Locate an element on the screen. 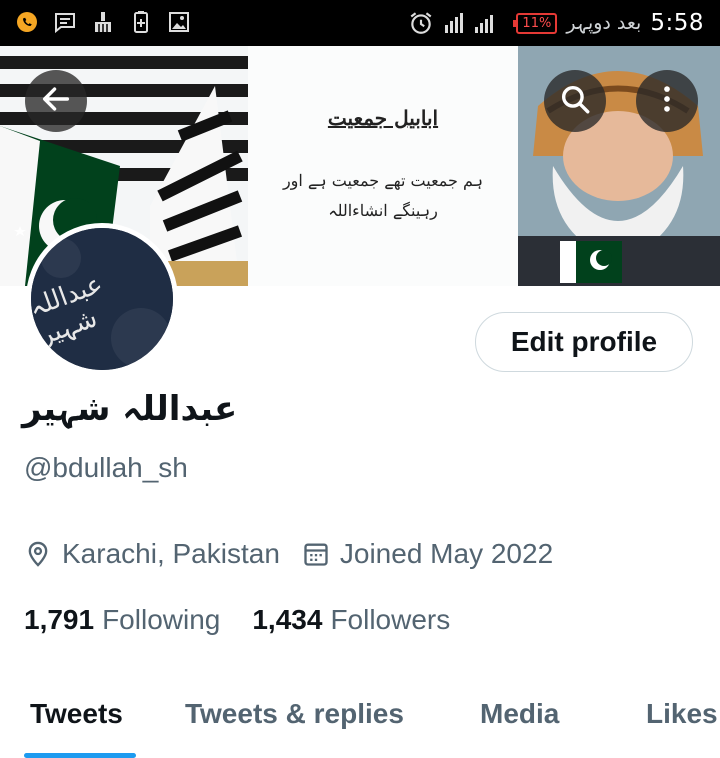 The height and width of the screenshot is (758, 720). message-icon is located at coordinates (65, 22).